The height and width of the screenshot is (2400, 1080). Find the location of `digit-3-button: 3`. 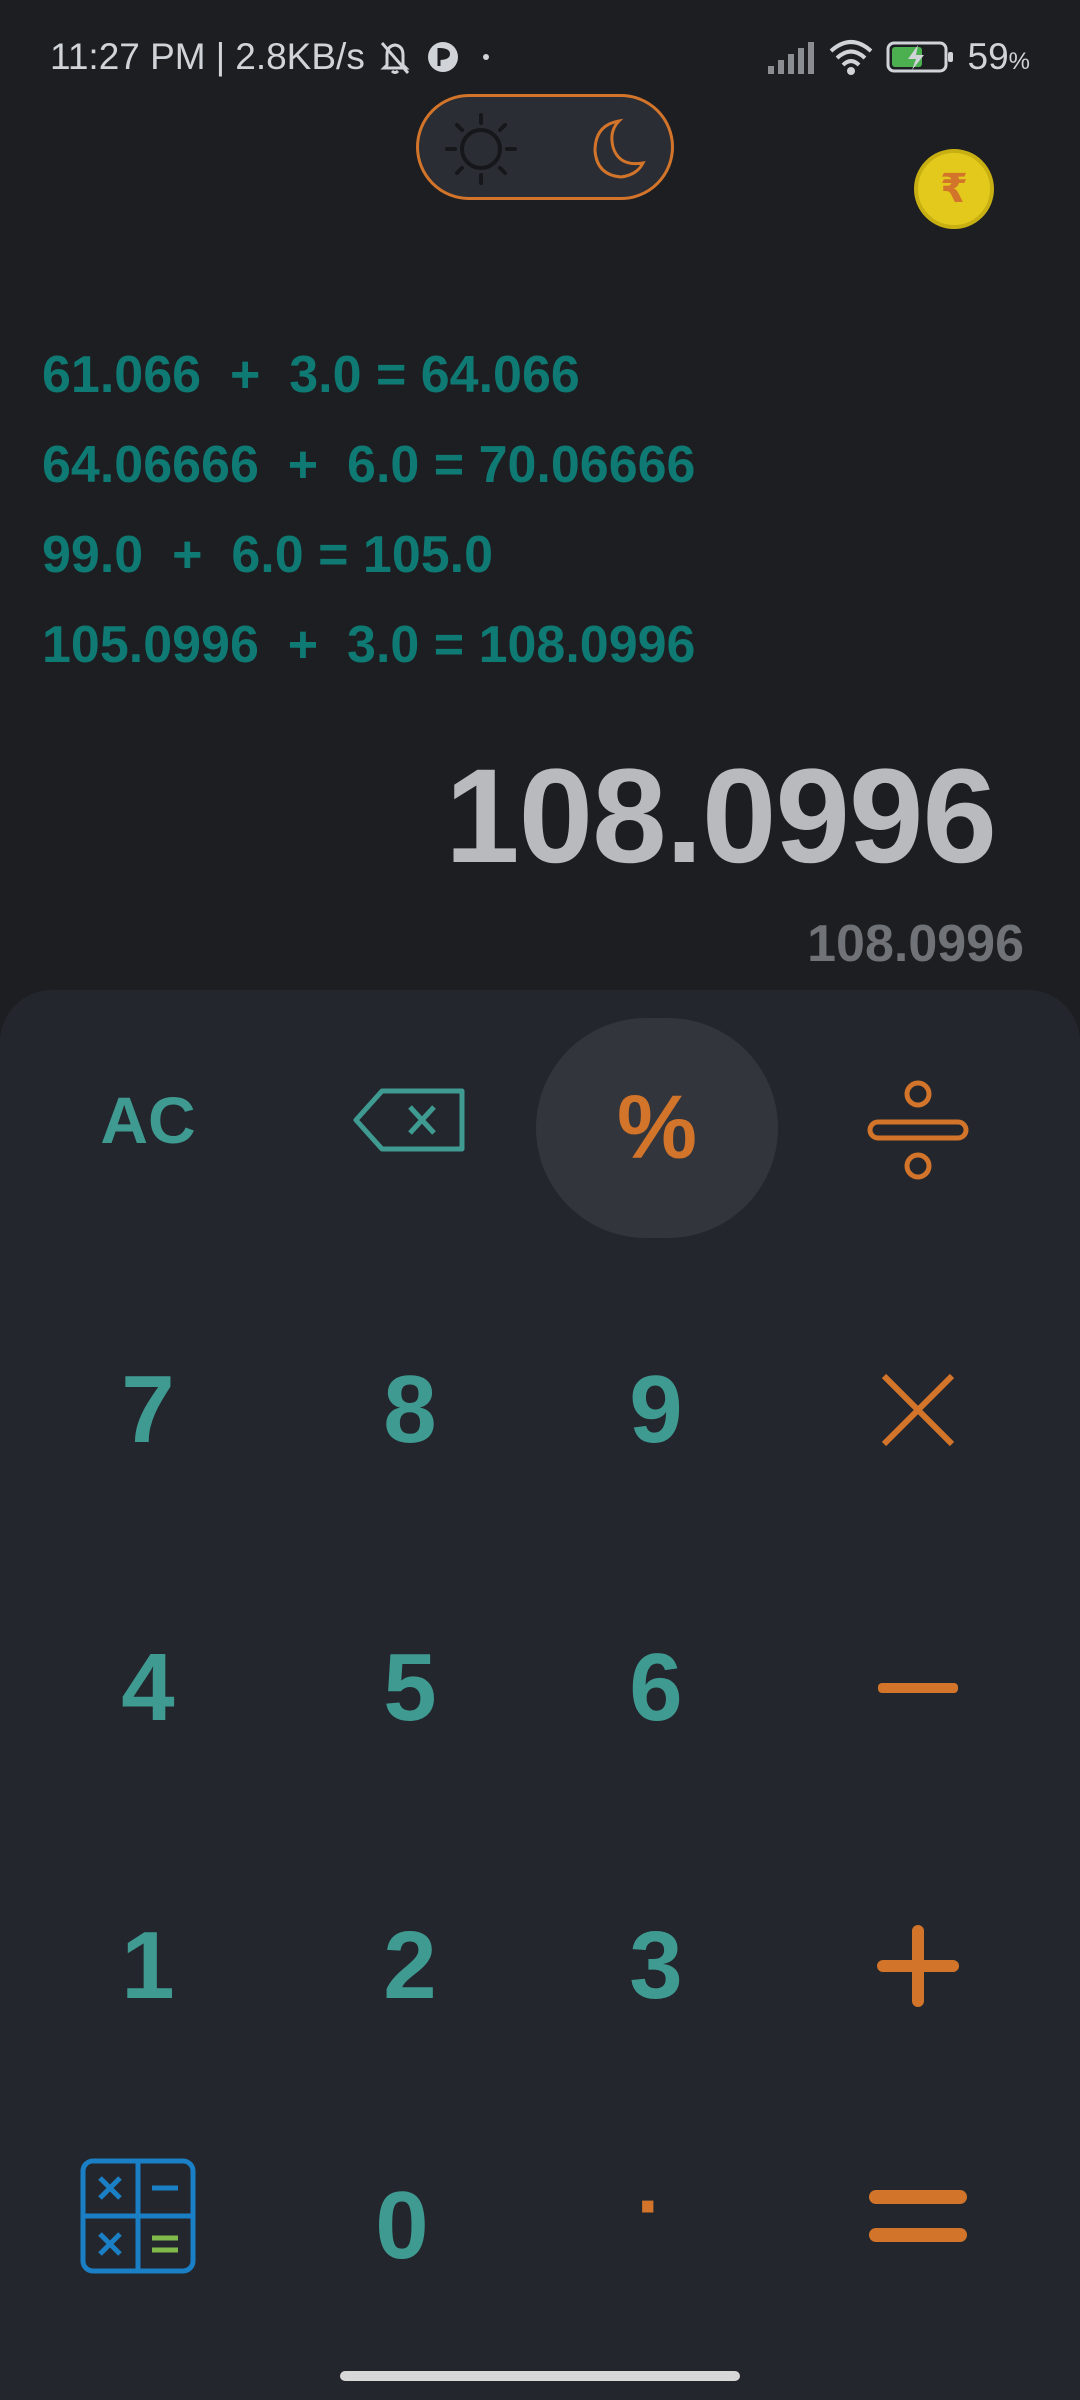

digit-3-button: 3 is located at coordinates (656, 1966).